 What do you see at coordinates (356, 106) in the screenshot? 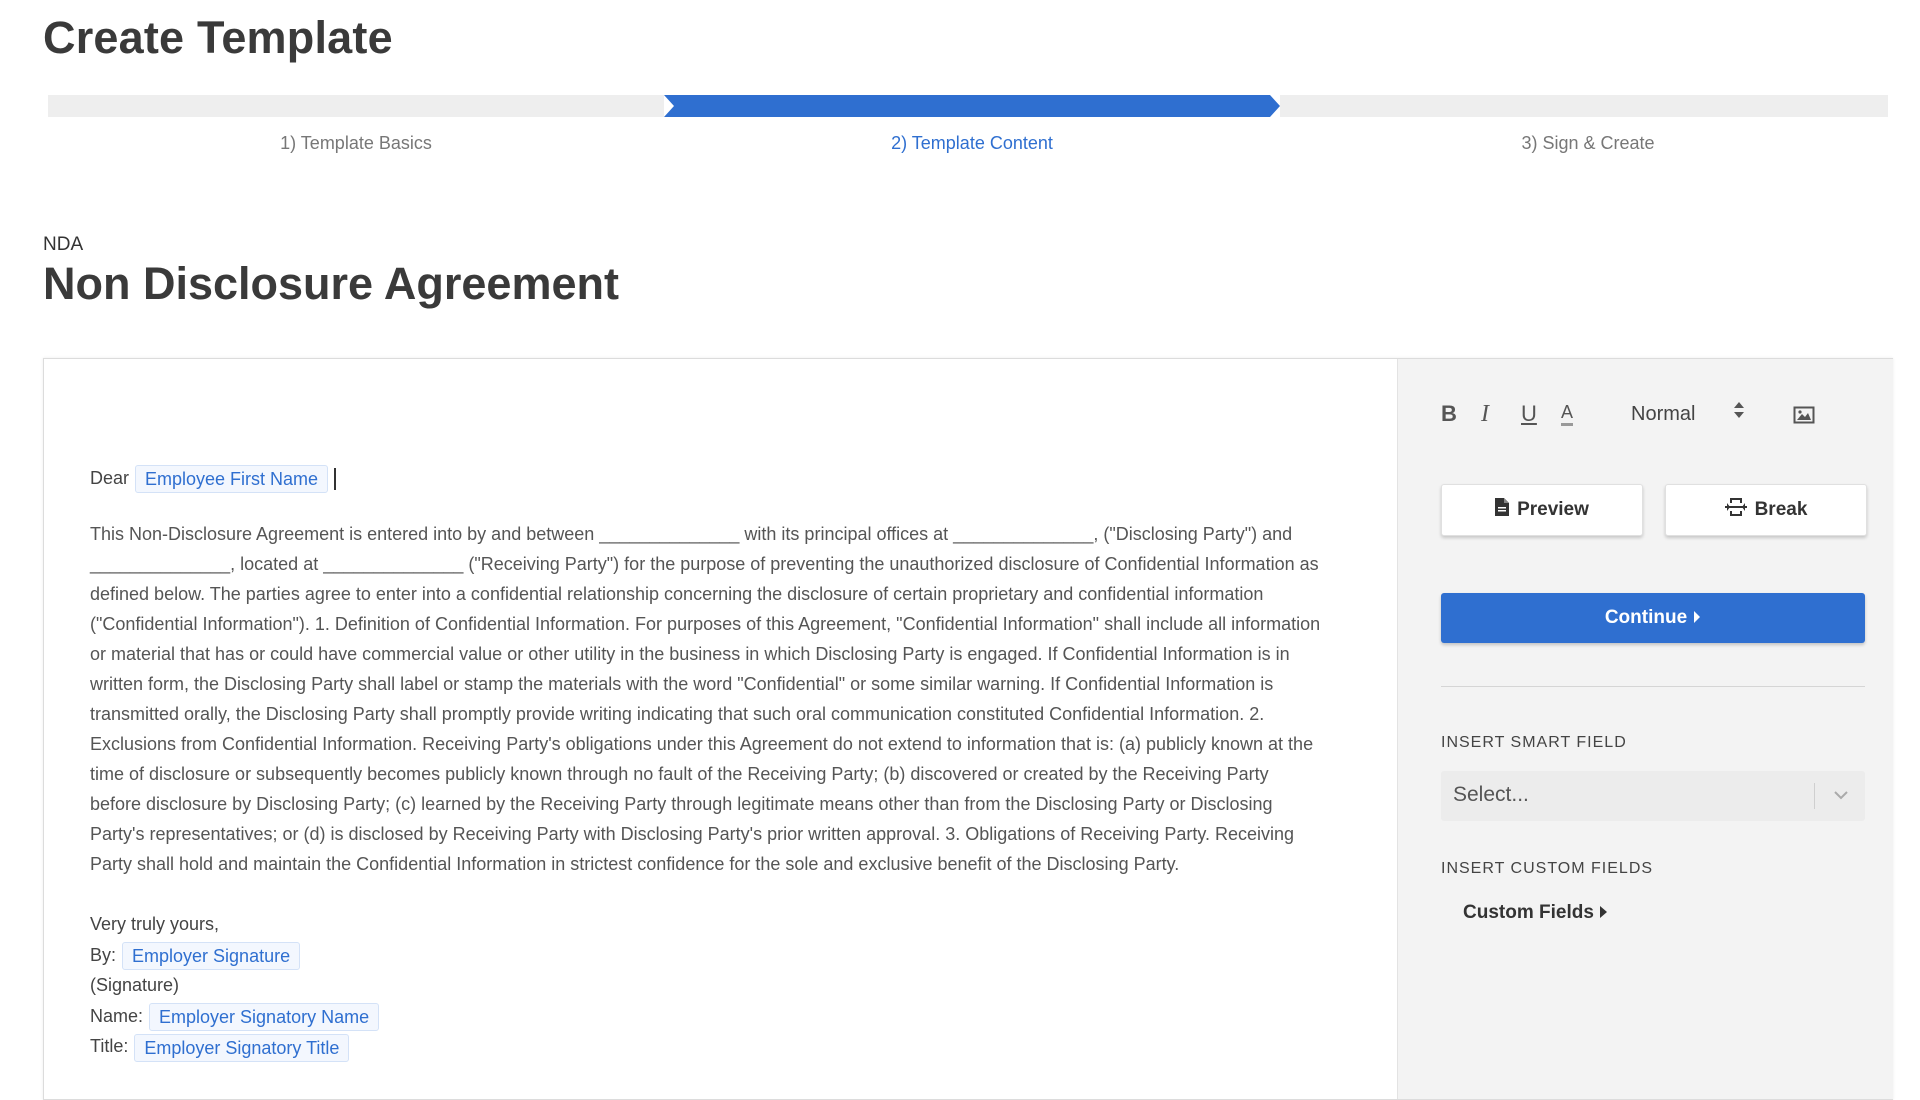
I see `step-bar-basics` at bounding box center [356, 106].